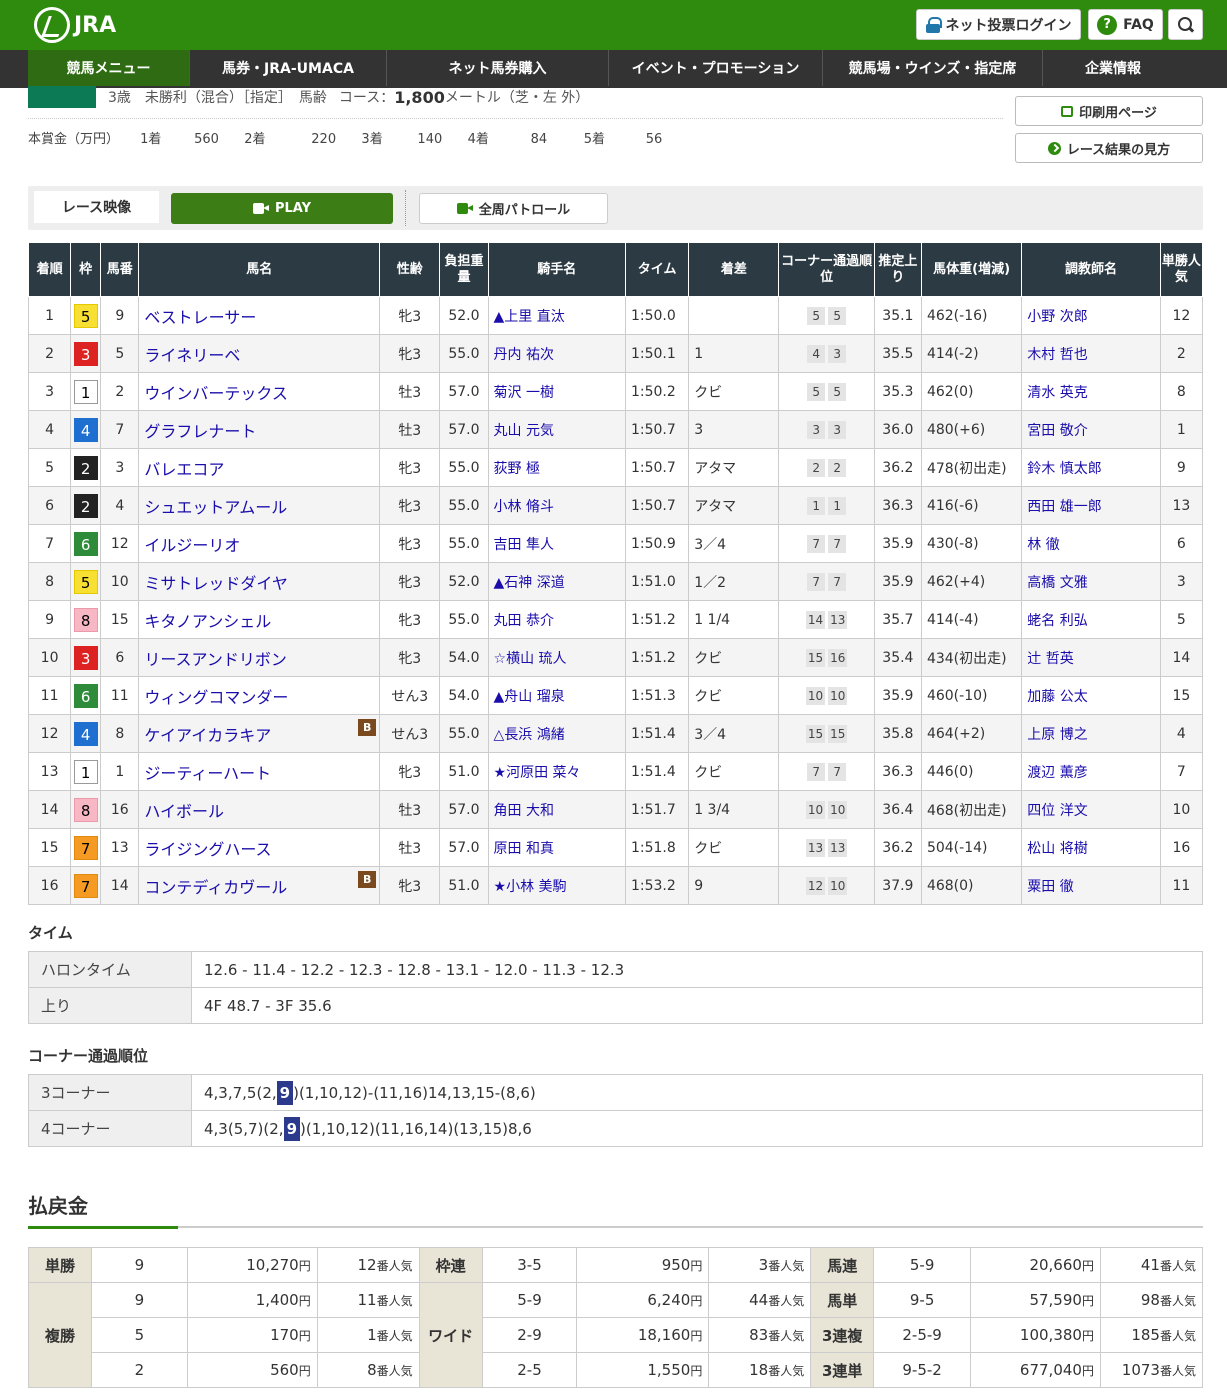 The height and width of the screenshot is (1397, 1227). Describe the element at coordinates (1109, 111) in the screenshot. I see `print-page-button: 印刷用ページ` at that location.